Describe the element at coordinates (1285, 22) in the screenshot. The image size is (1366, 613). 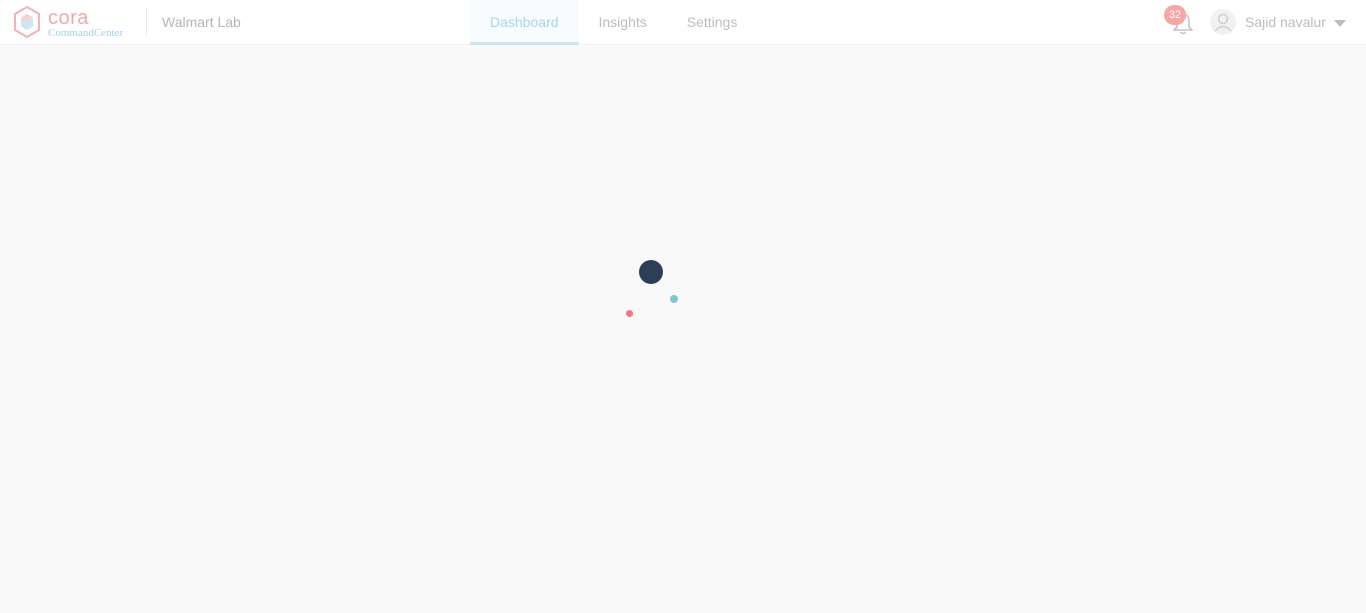
I see `user-name: Sajid navalur` at that location.